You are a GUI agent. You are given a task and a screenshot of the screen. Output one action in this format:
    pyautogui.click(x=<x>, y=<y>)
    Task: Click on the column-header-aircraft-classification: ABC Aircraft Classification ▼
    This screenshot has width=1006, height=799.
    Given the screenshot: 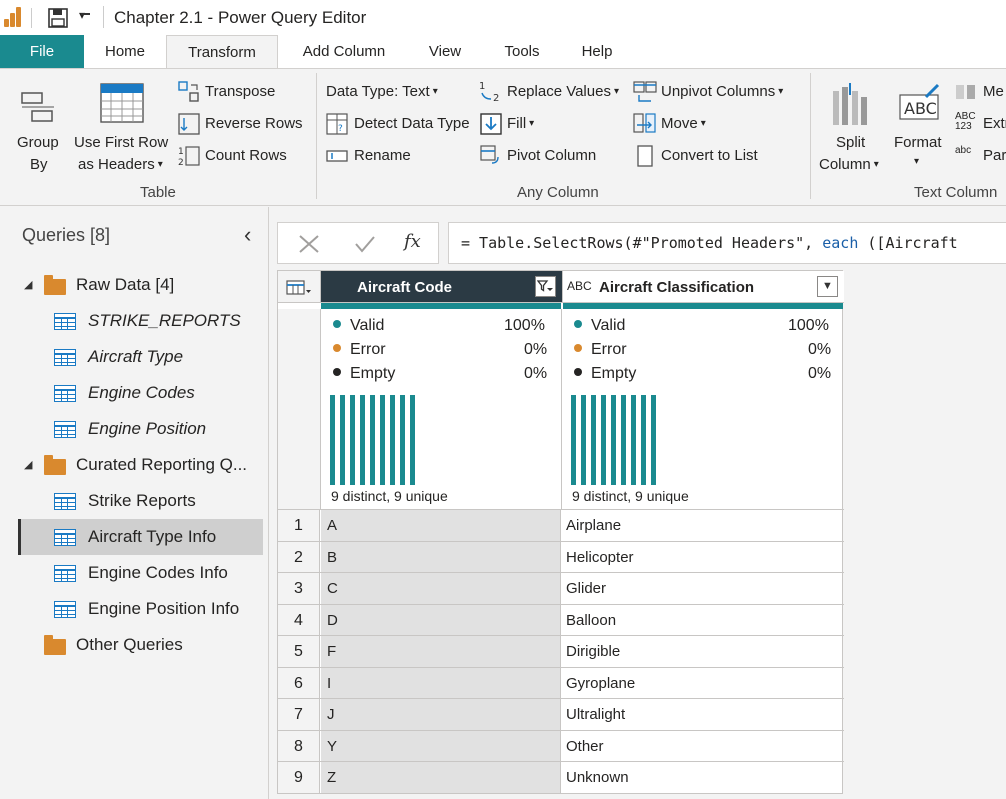 What is the action you would take?
    pyautogui.click(x=703, y=287)
    